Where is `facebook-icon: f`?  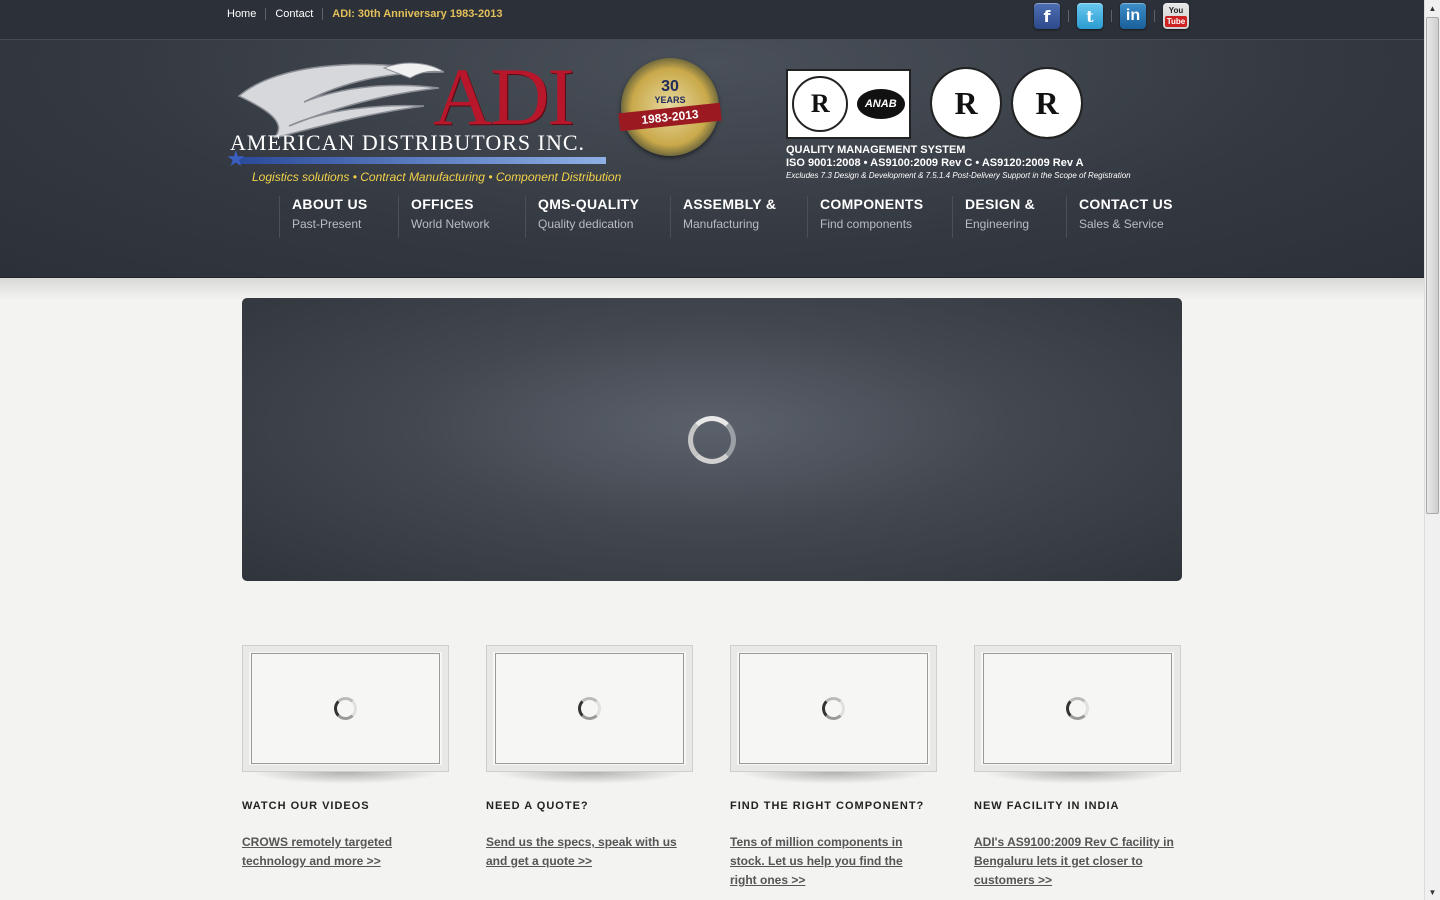
facebook-icon: f is located at coordinates (1047, 16).